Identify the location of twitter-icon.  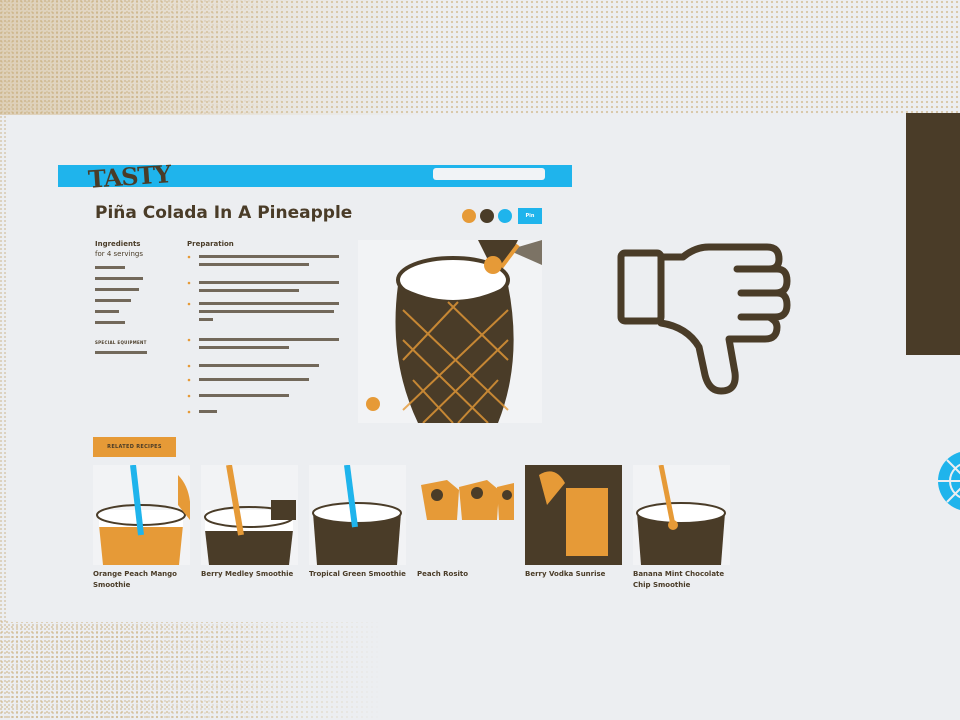
(505, 216).